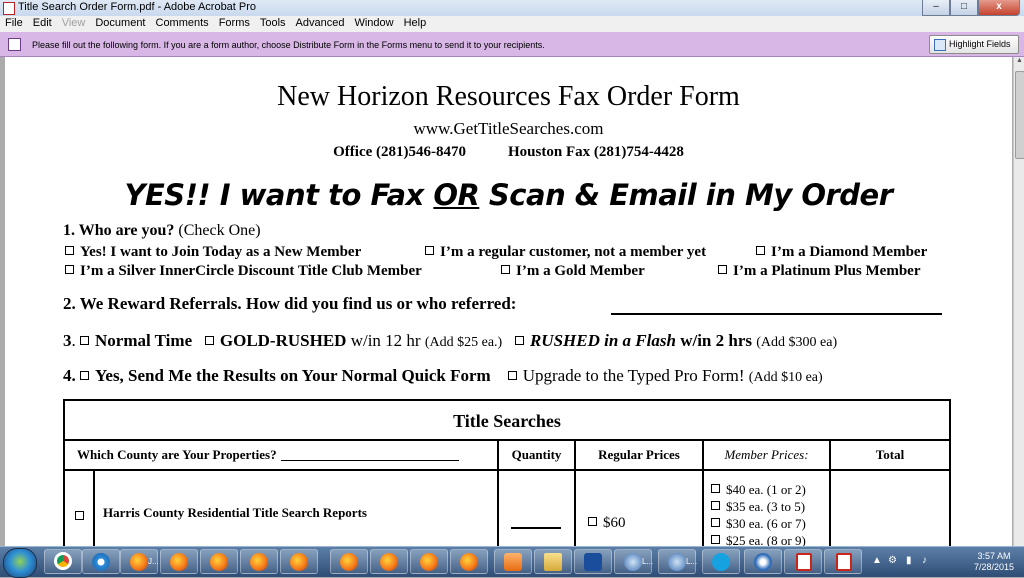 Image resolution: width=1024 pixels, height=578 pixels. I want to click on media-player-icon, so click(513, 562).